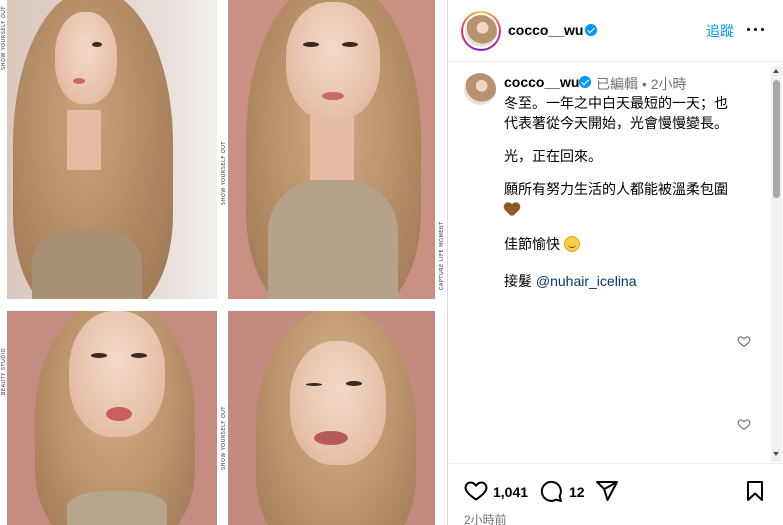 The height and width of the screenshot is (525, 783). Describe the element at coordinates (755, 491) in the screenshot. I see `save-icon` at that location.